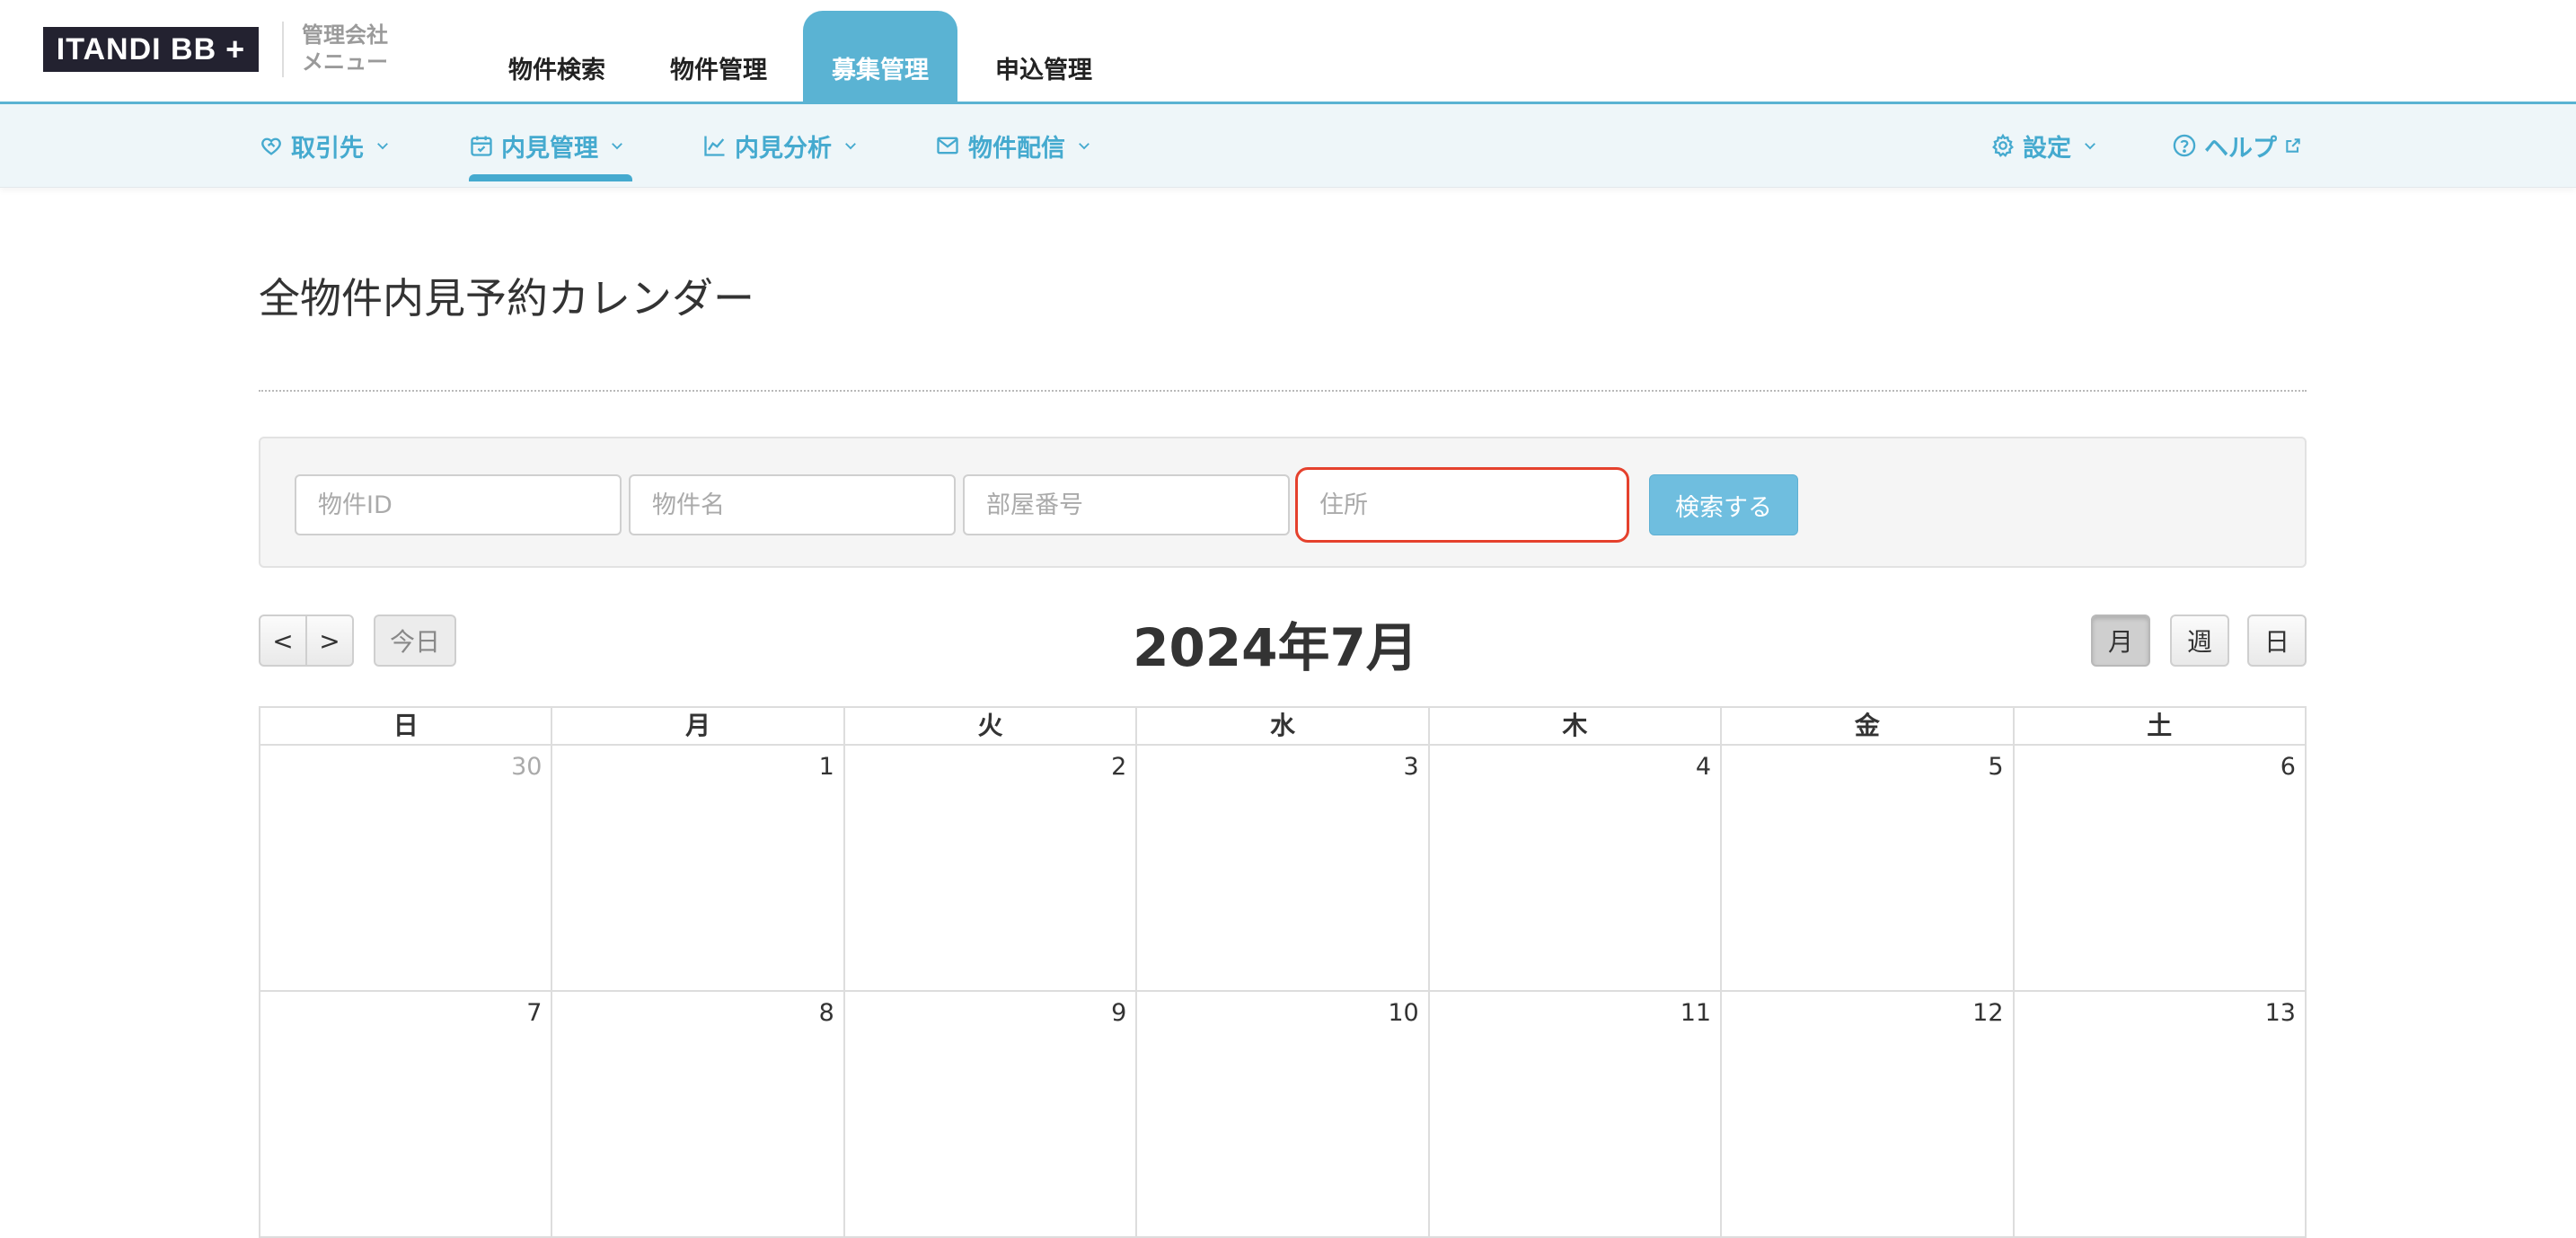 The height and width of the screenshot is (1238, 2576). What do you see at coordinates (988, 868) in the screenshot?
I see `calendar-day-cell: 2` at bounding box center [988, 868].